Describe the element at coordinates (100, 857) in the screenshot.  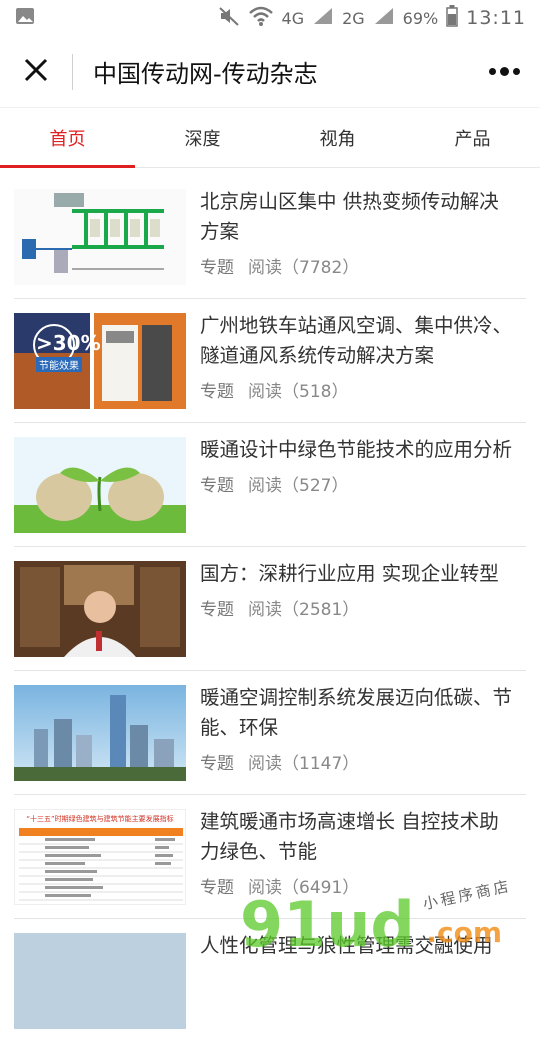
I see `article-thumbnail: “十三五”时期绿色建筑与建筑节能主要发展指标` at that location.